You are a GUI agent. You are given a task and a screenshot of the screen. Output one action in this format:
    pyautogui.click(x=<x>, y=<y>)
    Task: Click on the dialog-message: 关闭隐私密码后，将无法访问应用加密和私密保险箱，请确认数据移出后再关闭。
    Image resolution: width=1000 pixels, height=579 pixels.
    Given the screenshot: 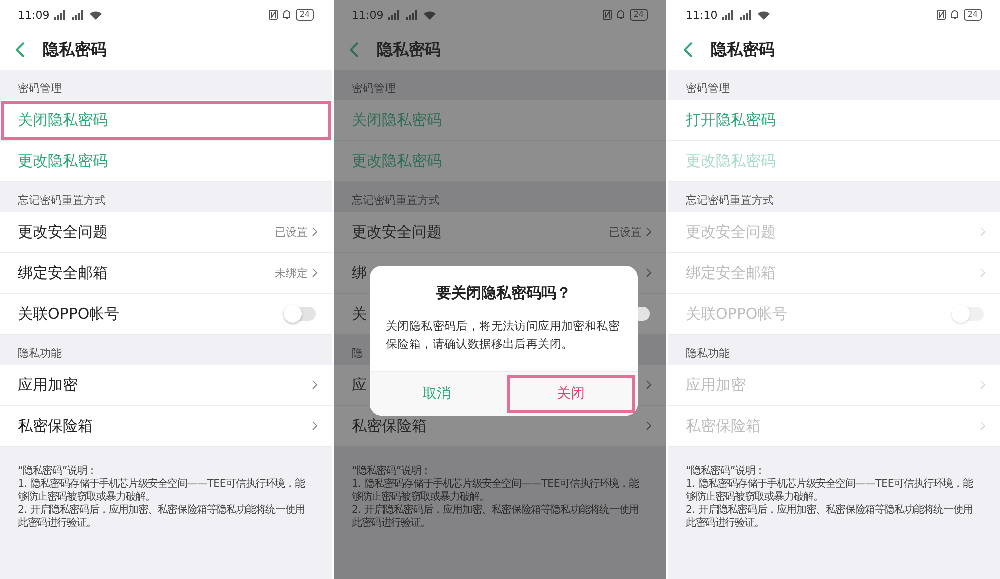 What is the action you would take?
    pyautogui.click(x=504, y=335)
    